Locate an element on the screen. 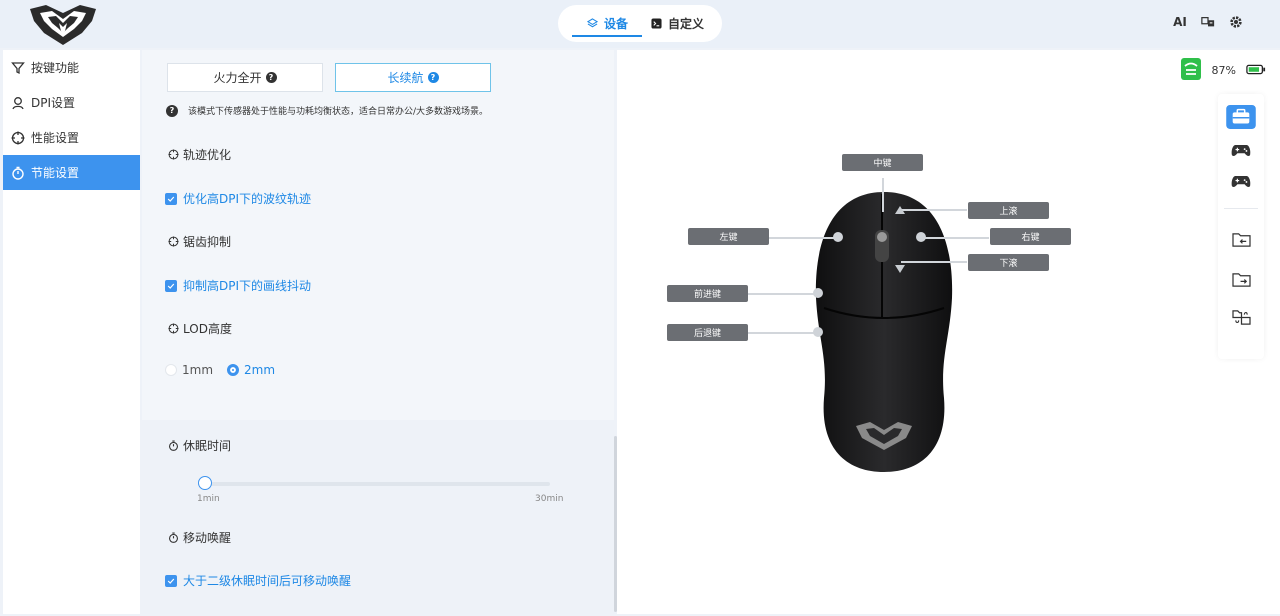 Image resolution: width=1280 pixels, height=616 pixels. battery-icon is located at coordinates (1256, 71).